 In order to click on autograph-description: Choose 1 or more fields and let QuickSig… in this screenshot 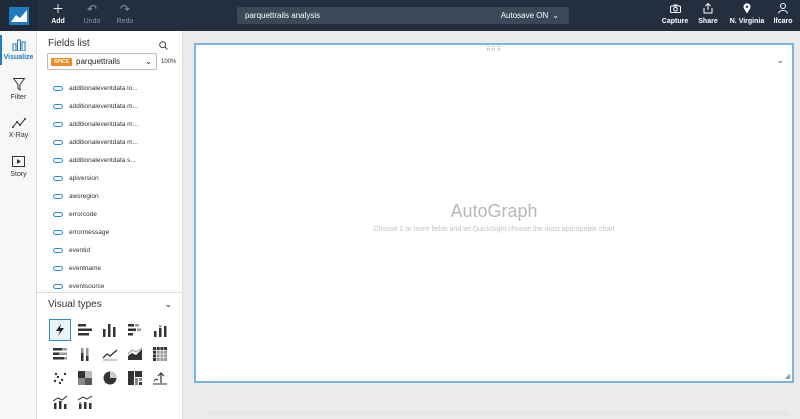, I will do `click(494, 229)`.